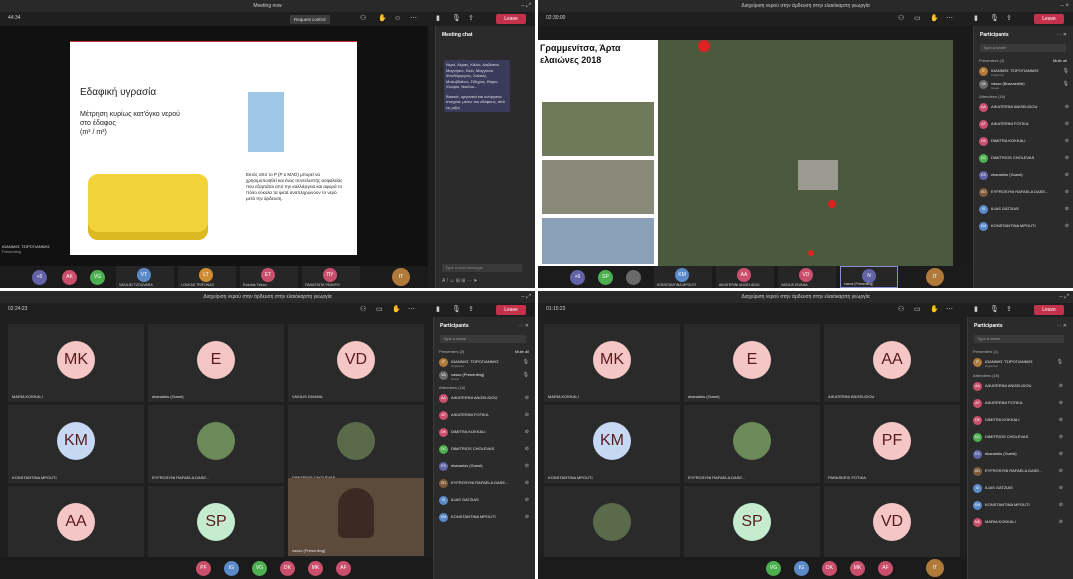 This screenshot has height=579, width=1073. What do you see at coordinates (985, 351) in the screenshot?
I see `presenters-header: Presenters (1)` at bounding box center [985, 351].